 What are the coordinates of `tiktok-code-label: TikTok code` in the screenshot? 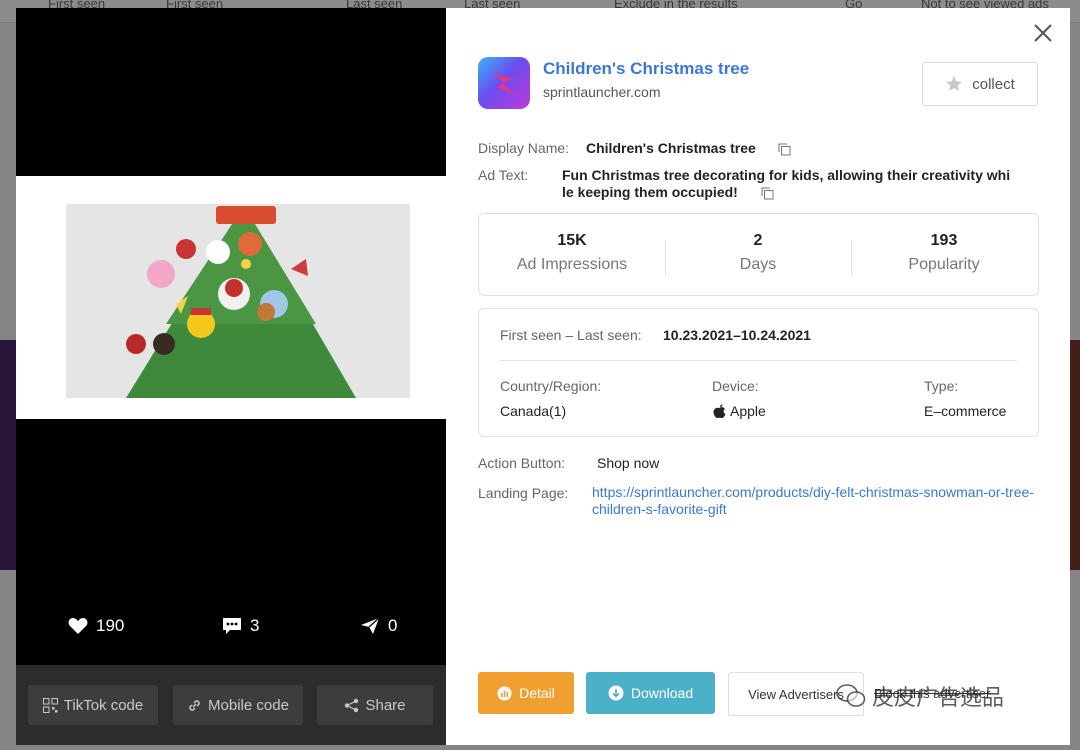 It's located at (103, 705).